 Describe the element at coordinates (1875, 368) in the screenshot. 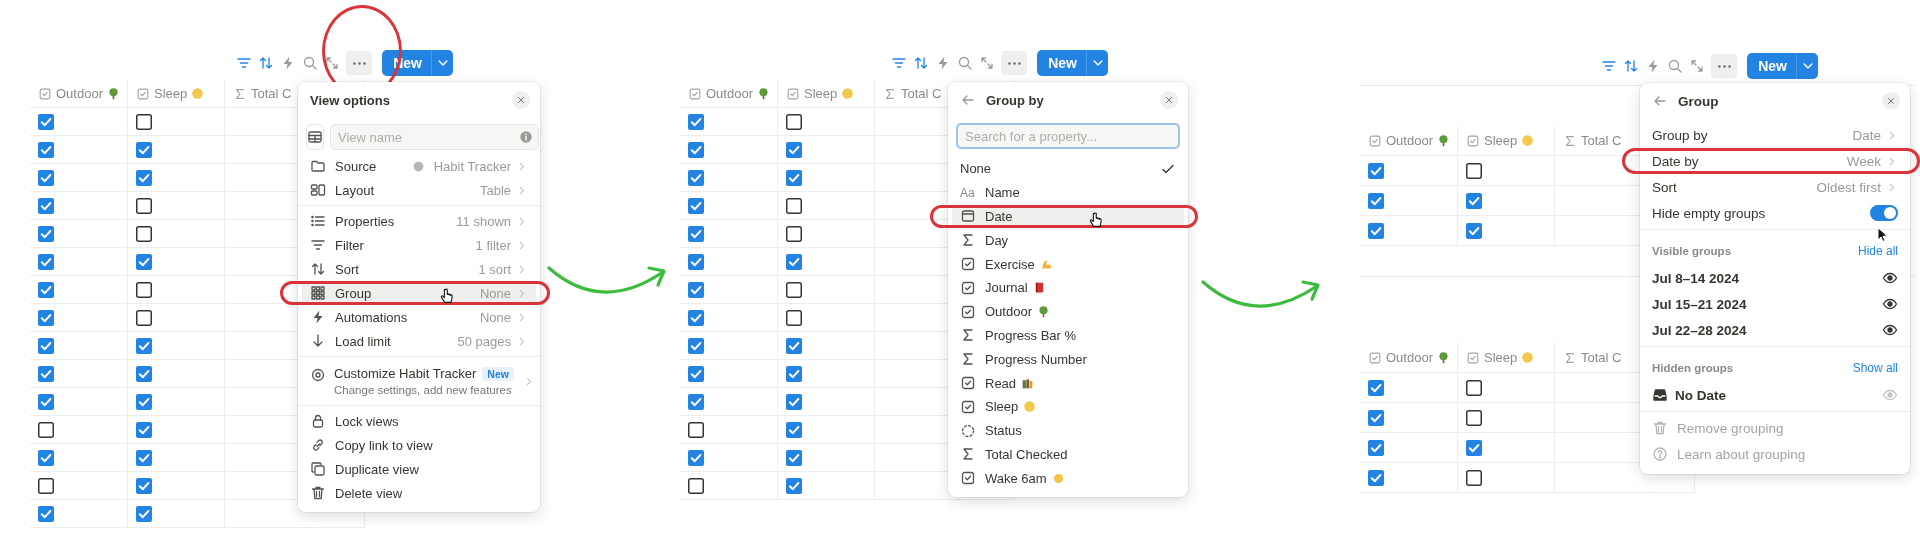

I see `text-link: Show all` at that location.